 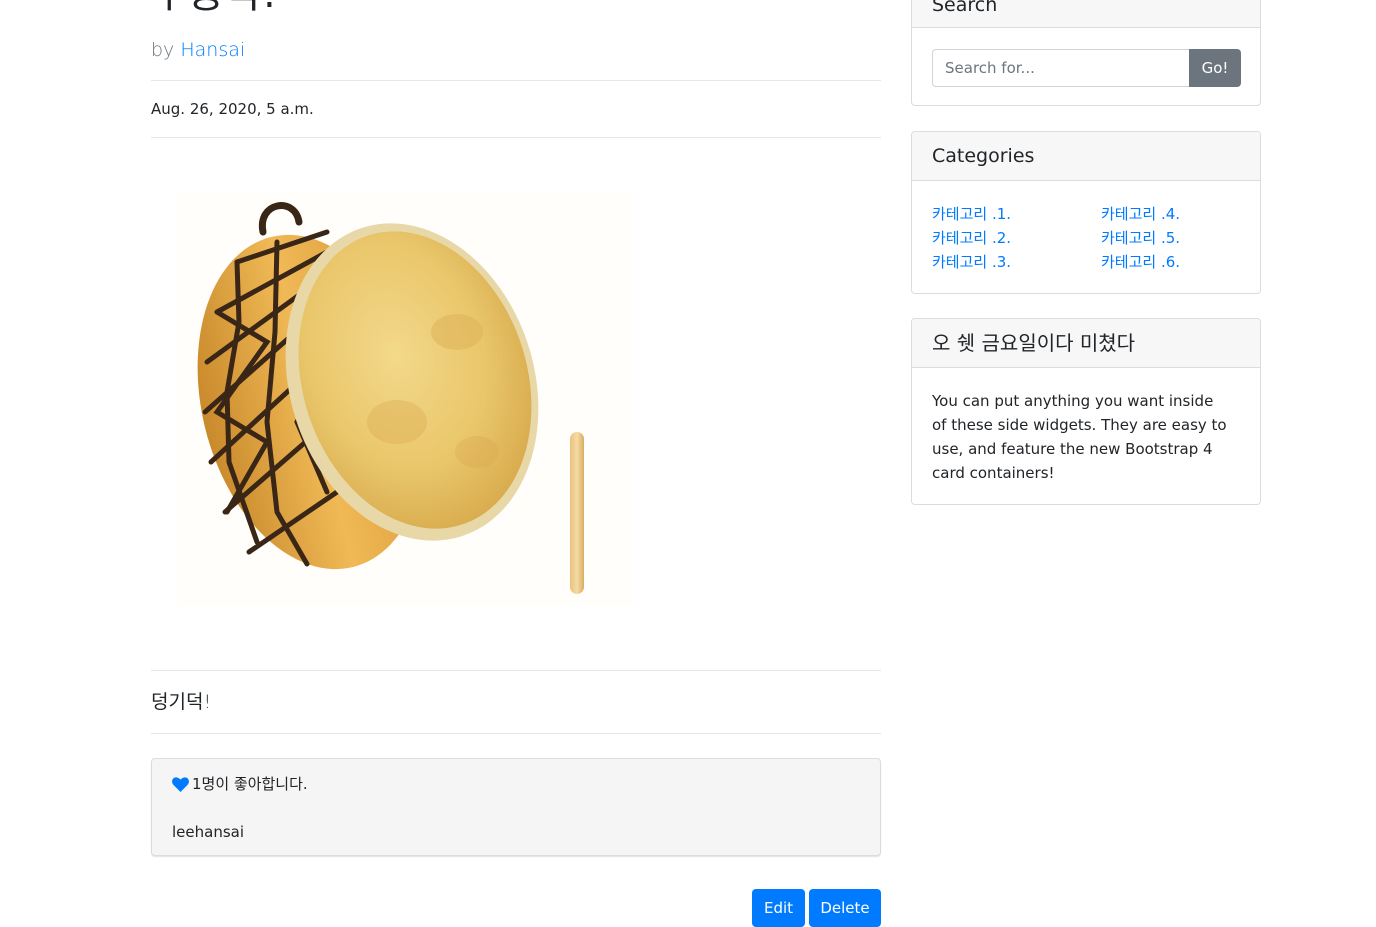 What do you see at coordinates (1086, 14) in the screenshot?
I see `search-widget-title: Search` at bounding box center [1086, 14].